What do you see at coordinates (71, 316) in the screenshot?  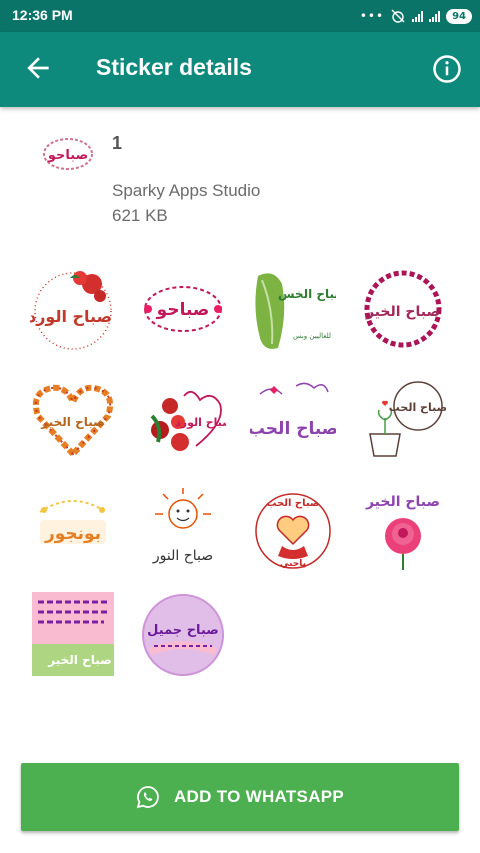 I see `sticker-1-text: صباح الورد` at bounding box center [71, 316].